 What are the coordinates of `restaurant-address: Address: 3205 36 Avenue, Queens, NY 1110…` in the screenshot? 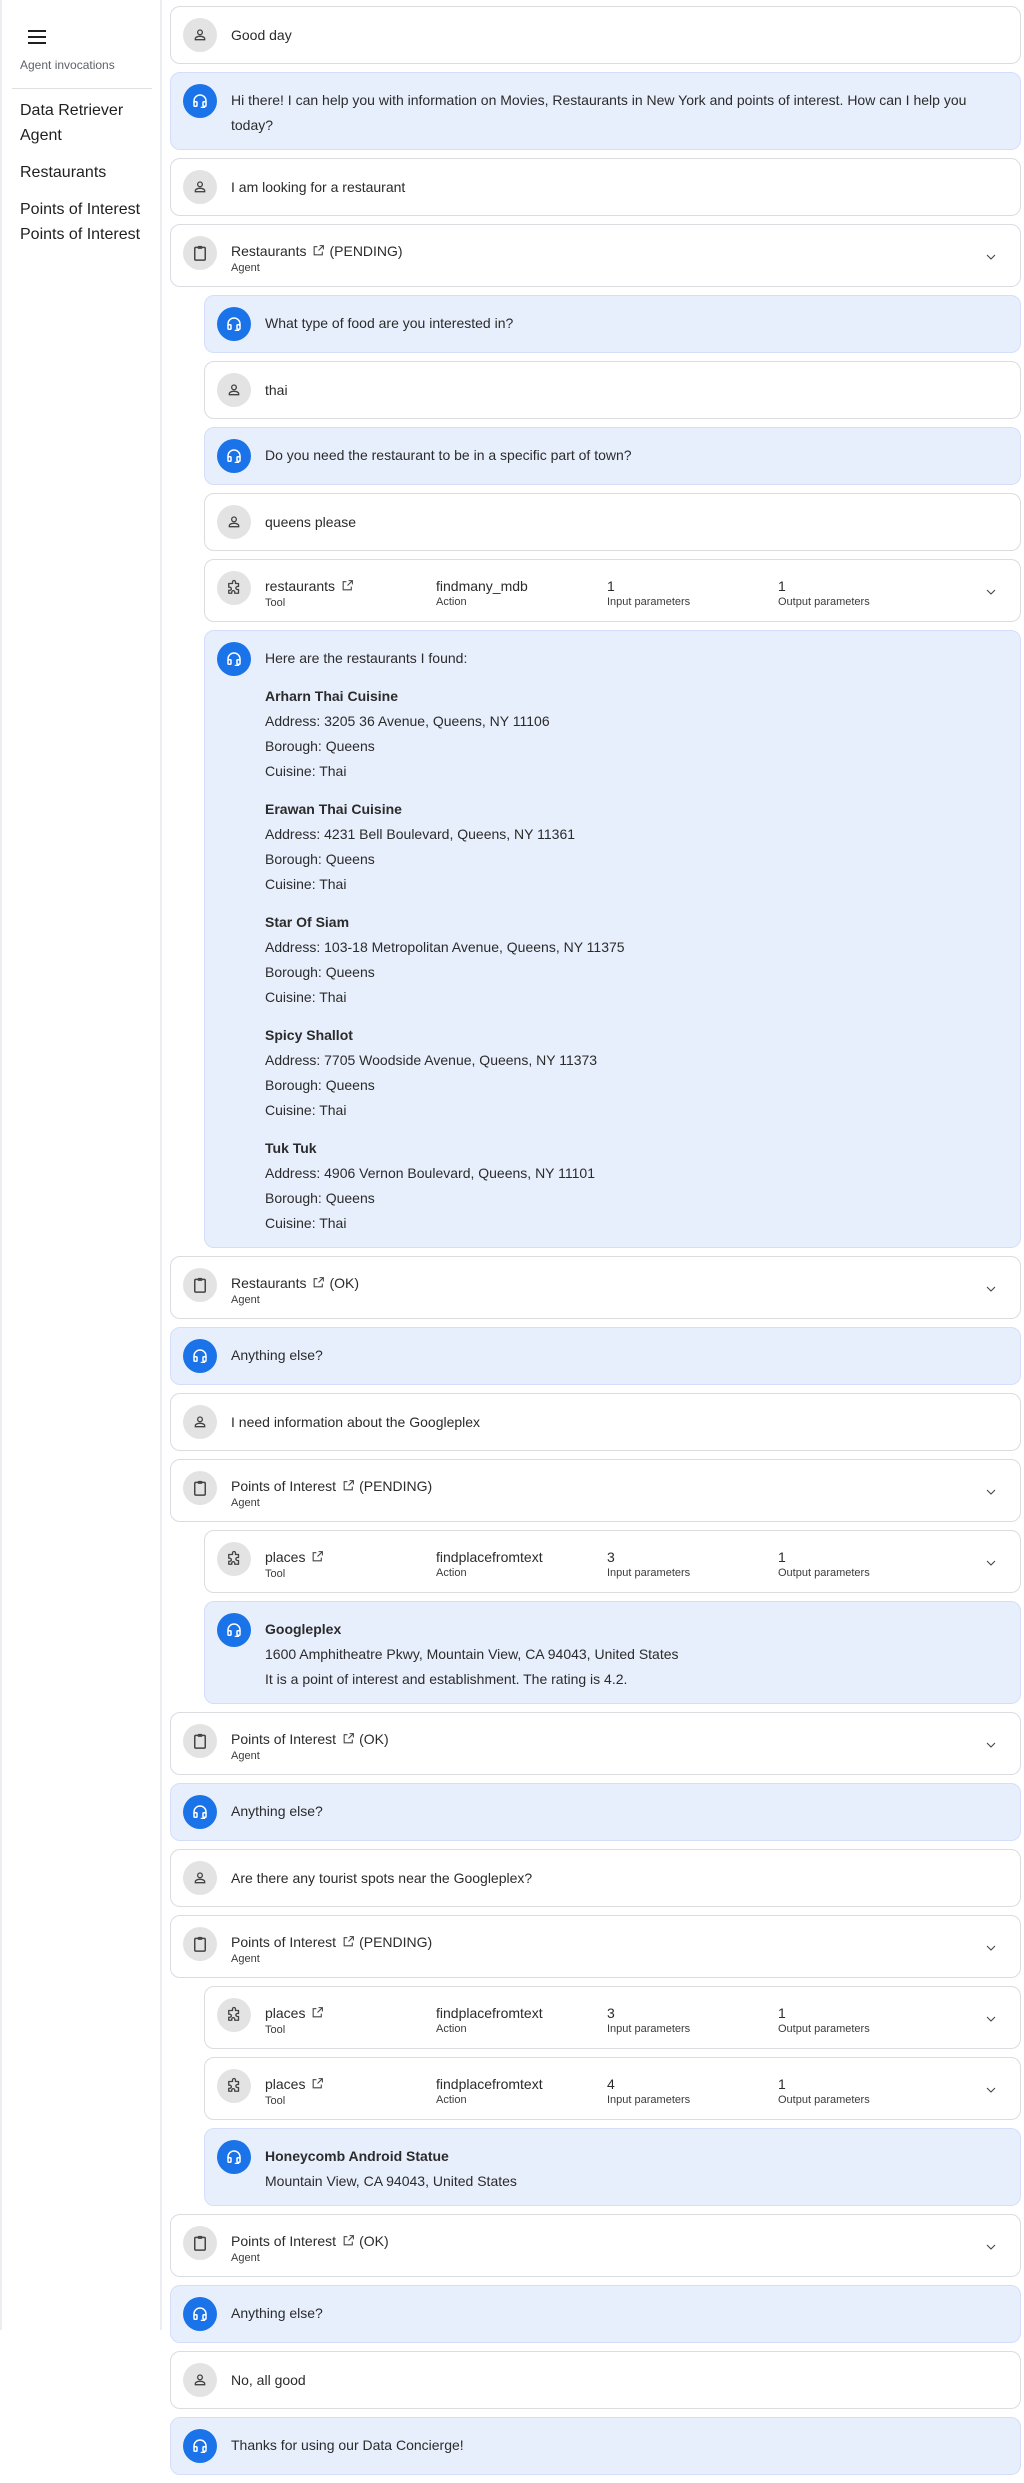 It's located at (407, 721).